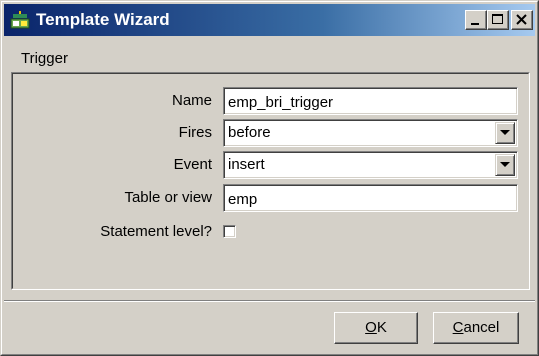  Describe the element at coordinates (358, 199) in the screenshot. I see `table-or-view-input` at that location.